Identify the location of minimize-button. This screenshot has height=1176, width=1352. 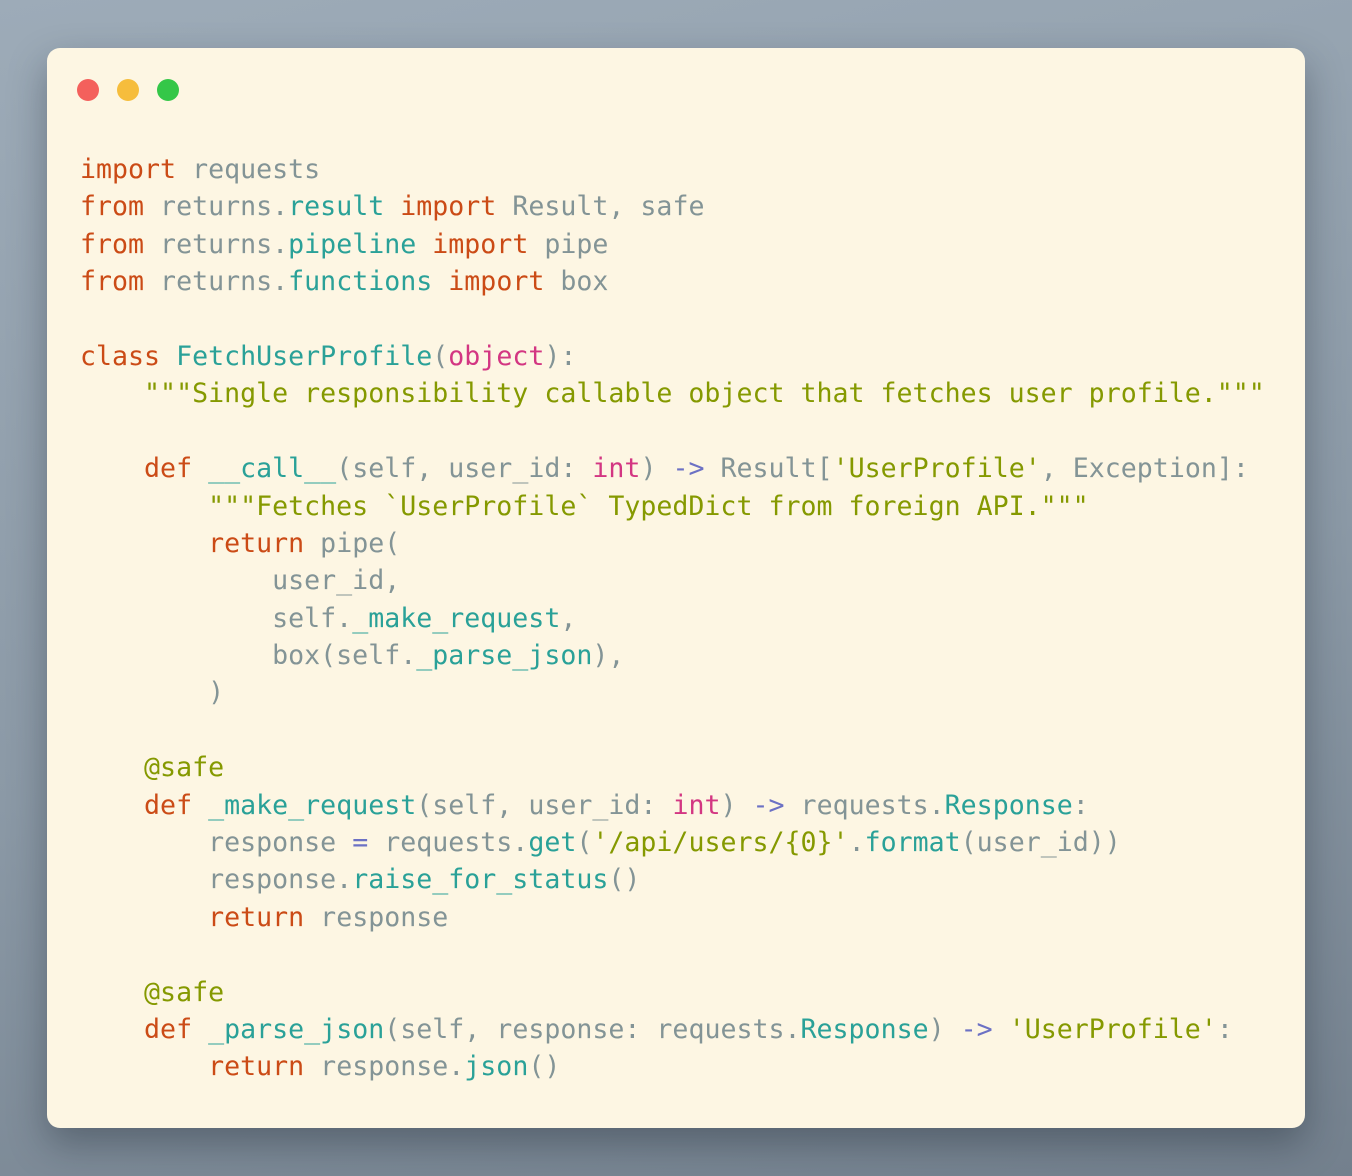
(128, 90).